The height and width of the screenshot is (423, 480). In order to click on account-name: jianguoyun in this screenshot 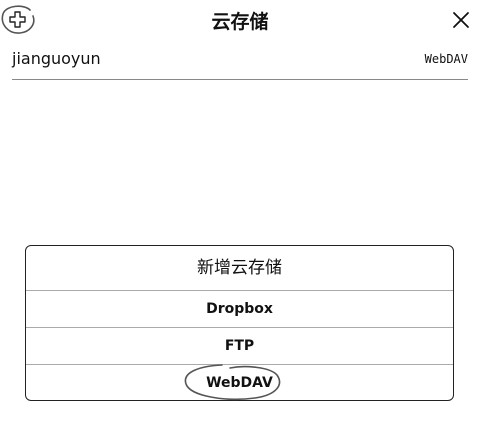, I will do `click(56, 58)`.